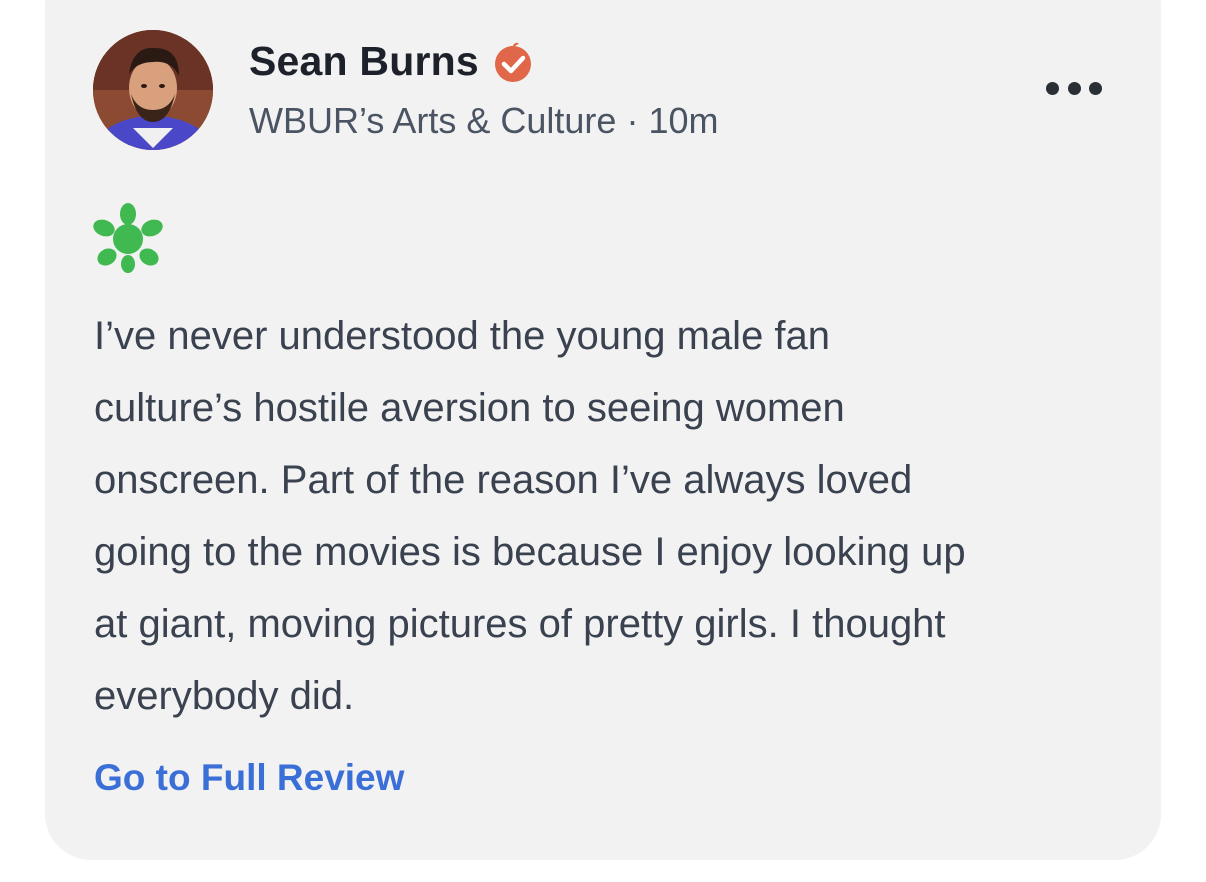  What do you see at coordinates (364, 61) in the screenshot?
I see `author-name: Sean Burns` at bounding box center [364, 61].